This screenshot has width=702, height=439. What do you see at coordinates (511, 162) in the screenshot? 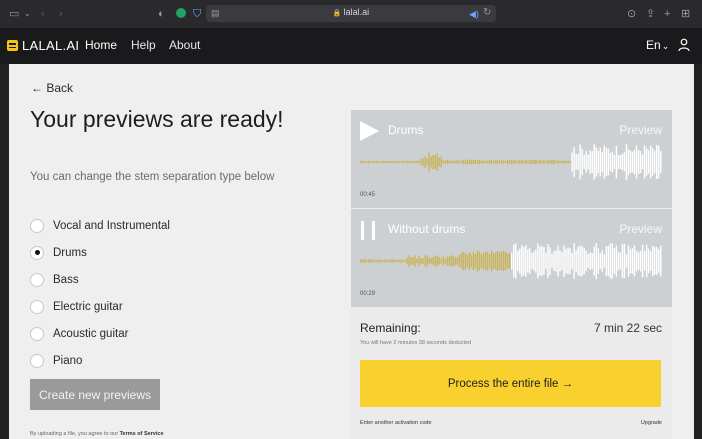
I see `waveform-drums` at bounding box center [511, 162].